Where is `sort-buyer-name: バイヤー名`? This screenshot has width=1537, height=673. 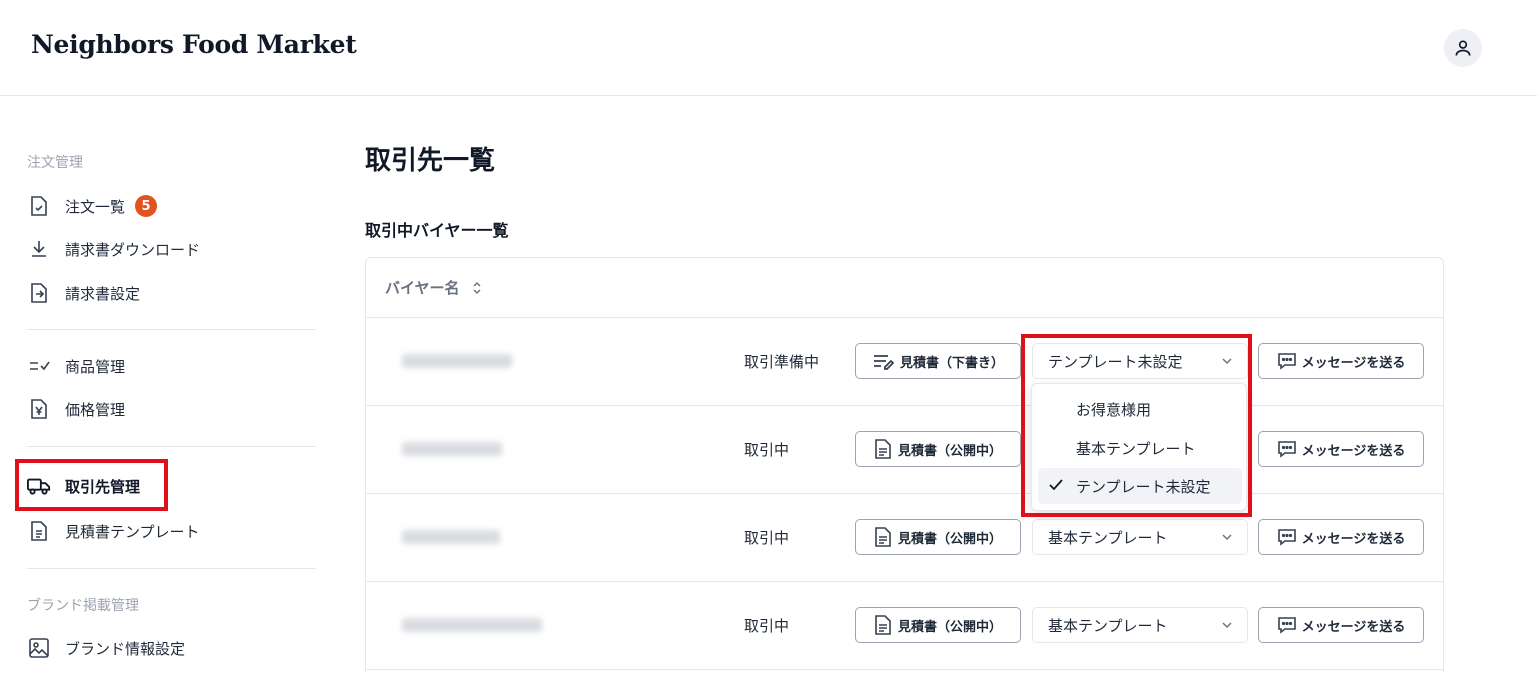
sort-buyer-name: バイヤー名 is located at coordinates (433, 287).